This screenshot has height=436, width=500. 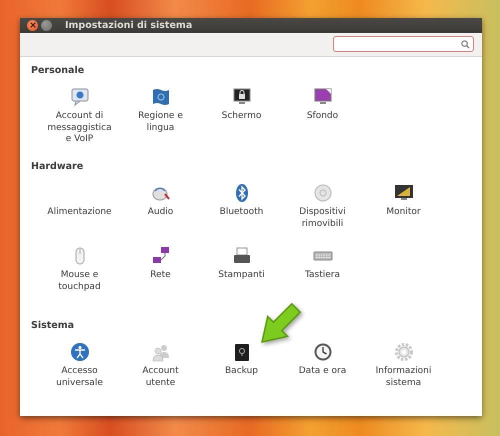 What do you see at coordinates (403, 44) in the screenshot?
I see `search-field` at bounding box center [403, 44].